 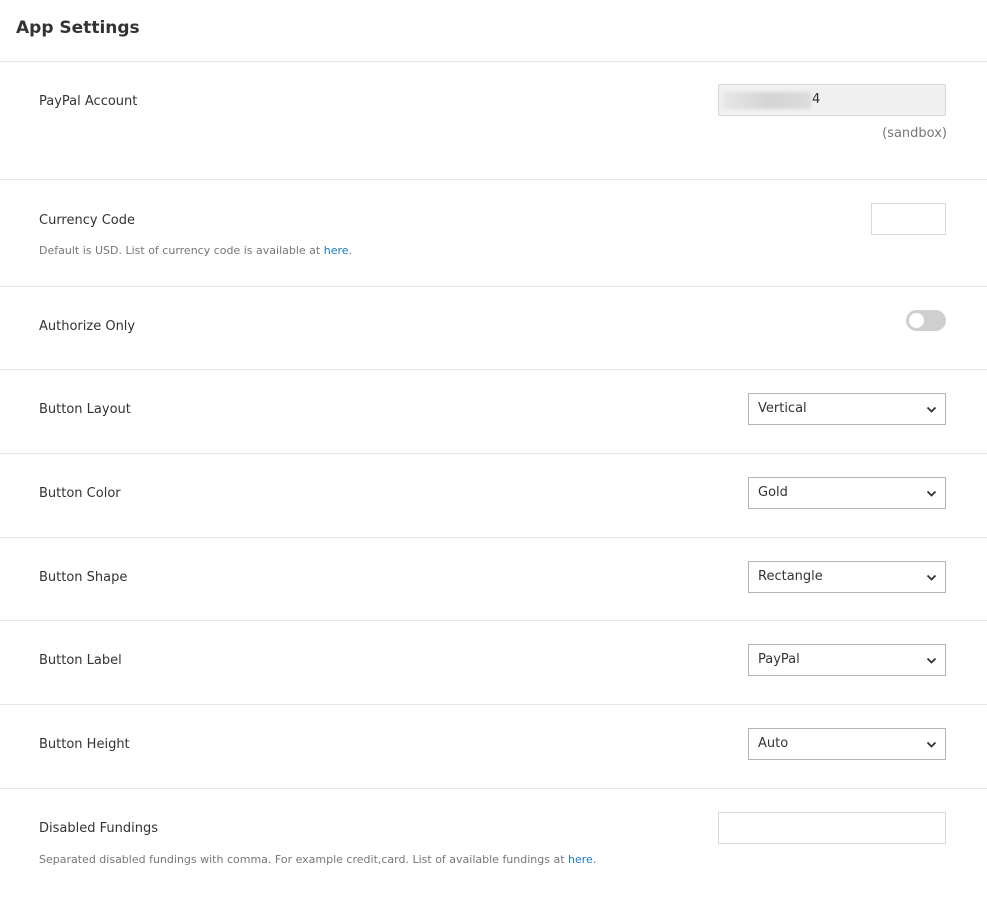 I want to click on currency-code-input, so click(x=908, y=219).